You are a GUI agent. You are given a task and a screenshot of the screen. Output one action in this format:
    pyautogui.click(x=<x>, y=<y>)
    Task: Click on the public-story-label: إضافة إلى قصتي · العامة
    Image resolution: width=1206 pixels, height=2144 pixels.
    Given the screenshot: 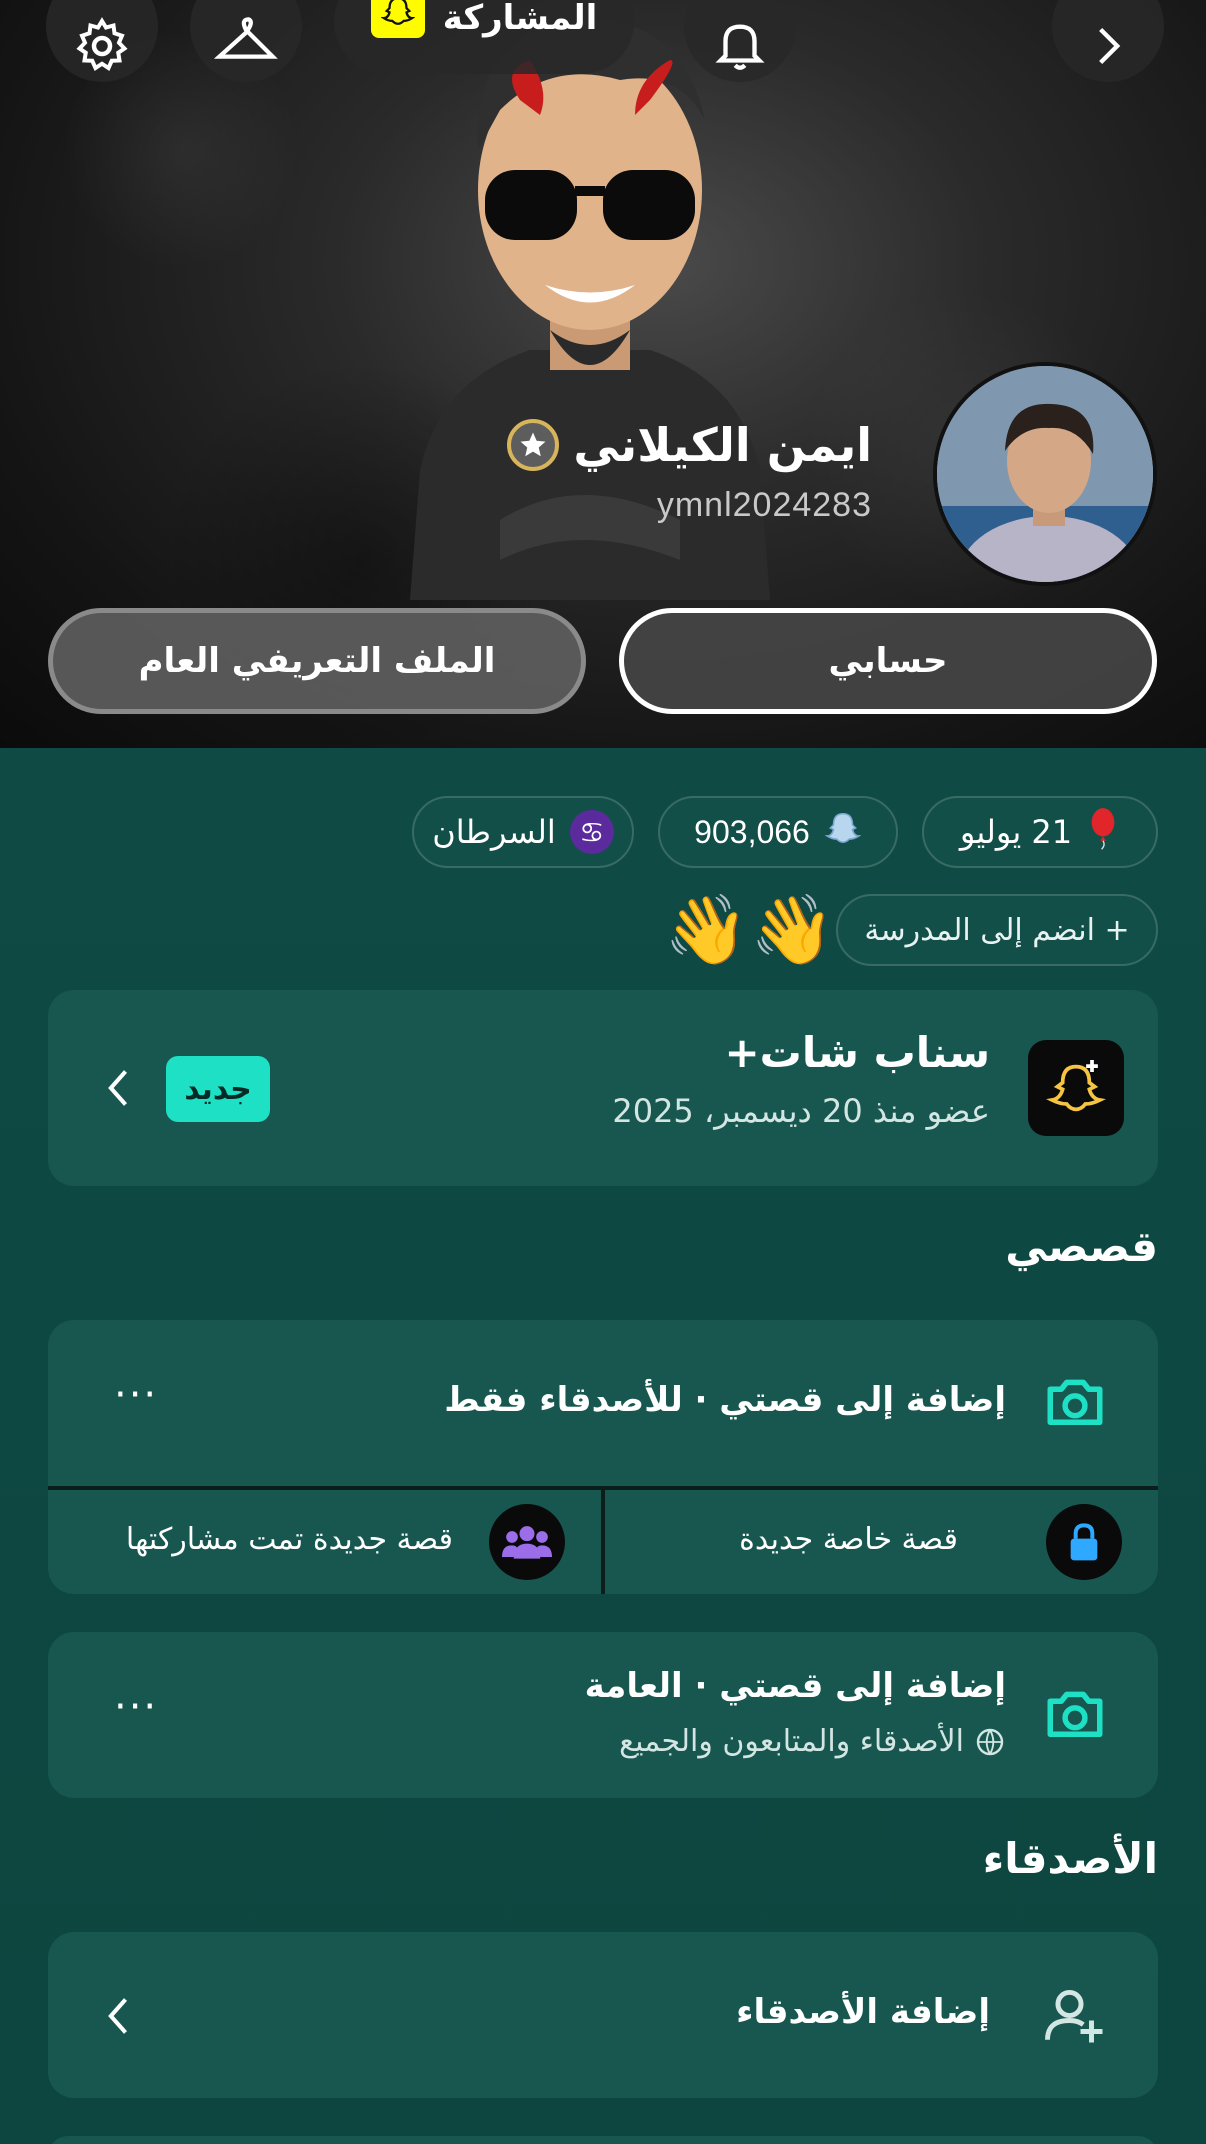 What is the action you would take?
    pyautogui.click(x=795, y=1686)
    